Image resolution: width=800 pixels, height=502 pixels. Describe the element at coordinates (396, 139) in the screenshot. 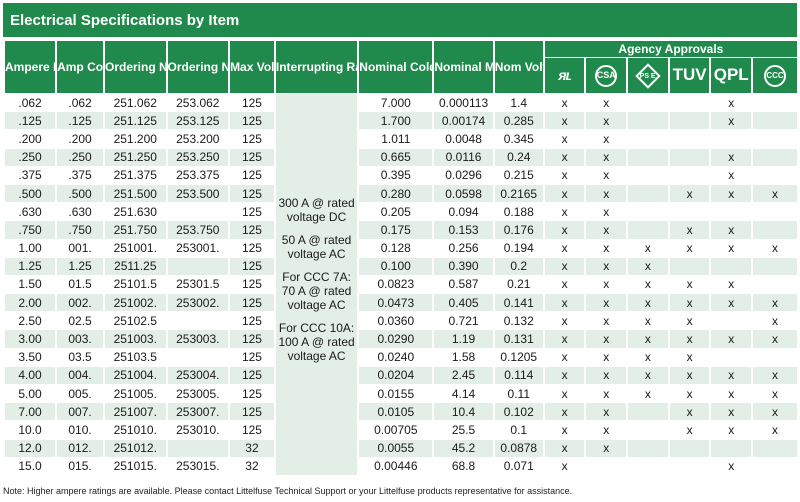

I see `cold-resistance-cell: 1.011` at that location.